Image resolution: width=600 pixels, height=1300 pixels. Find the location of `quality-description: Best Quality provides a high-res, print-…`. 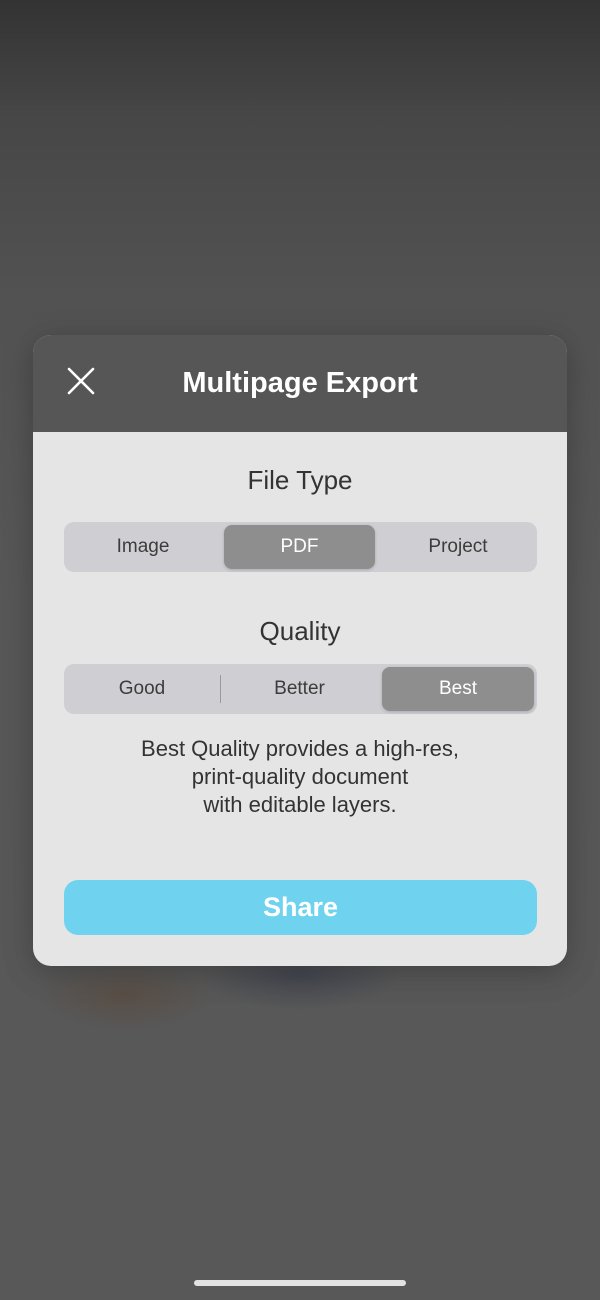

quality-description: Best Quality provides a high-res, print-… is located at coordinates (300, 777).